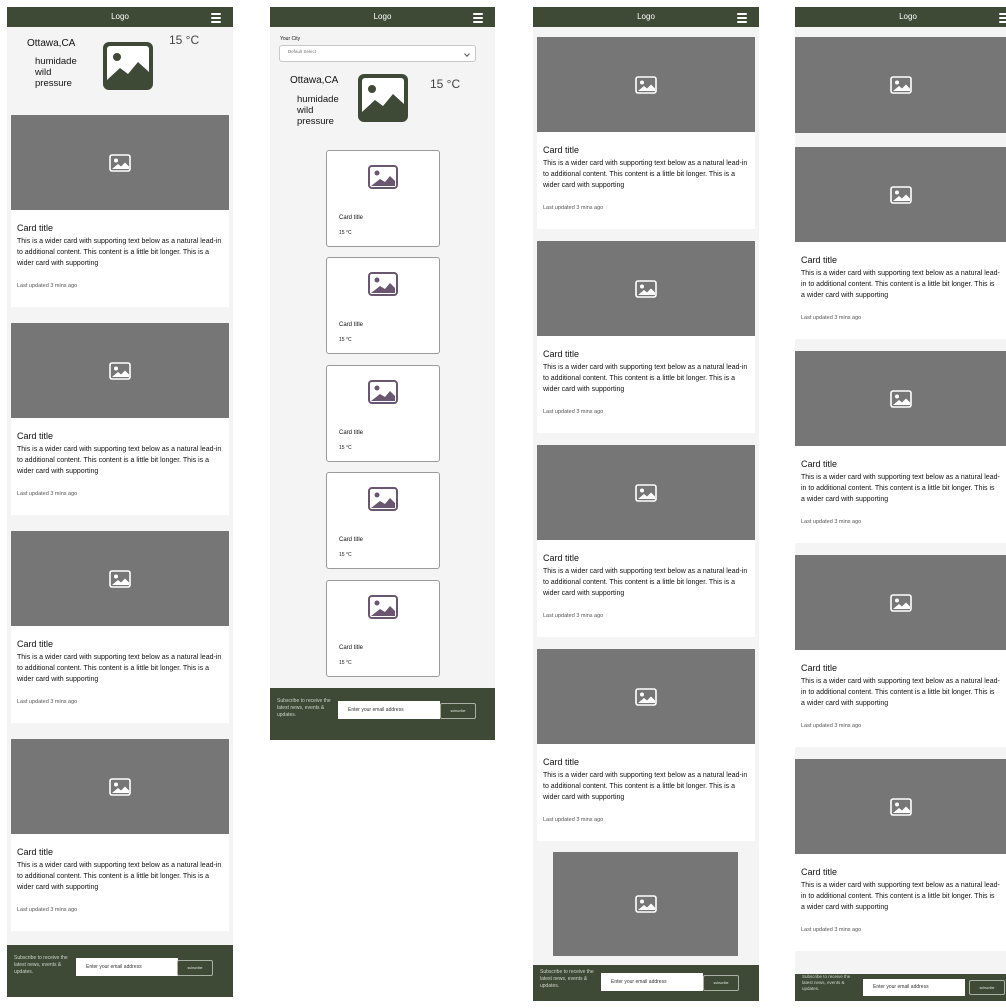 This screenshot has width=1006, height=1008. I want to click on forecast-card-temp: 15 °C, so click(345, 233).